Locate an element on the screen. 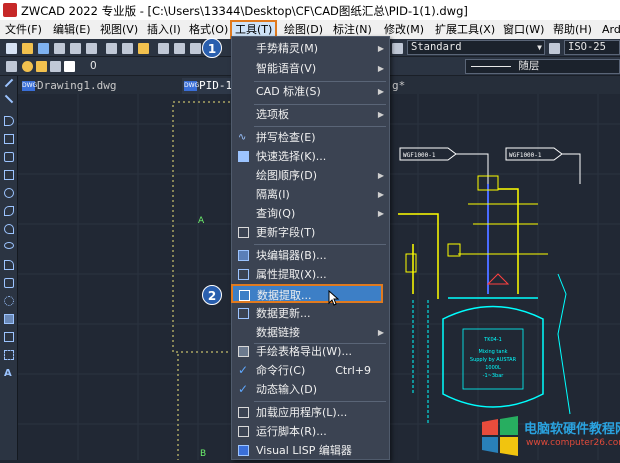 This screenshot has width=620, height=463. mtext-icon: A is located at coordinates (8, 373).